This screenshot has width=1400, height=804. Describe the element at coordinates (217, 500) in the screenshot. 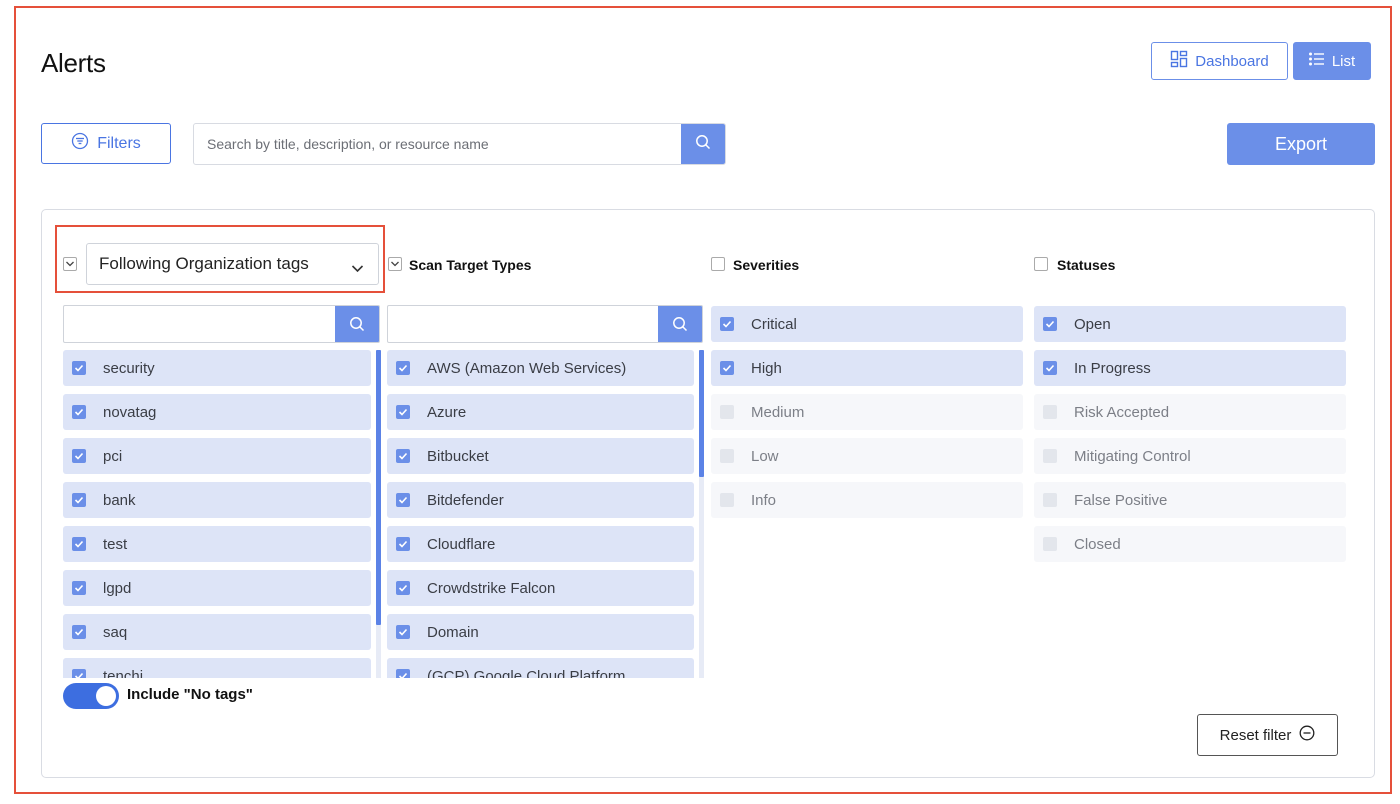

I see `tag-item: bank` at that location.